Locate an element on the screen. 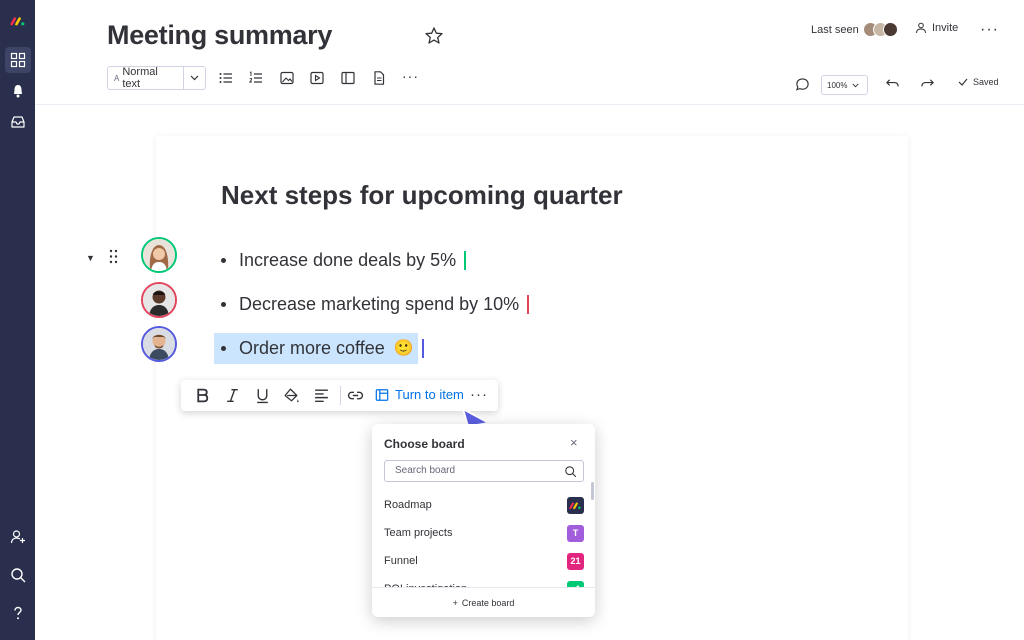 The height and width of the screenshot is (640, 1024). board-option-roadmap: Roadmap is located at coordinates (484, 505).